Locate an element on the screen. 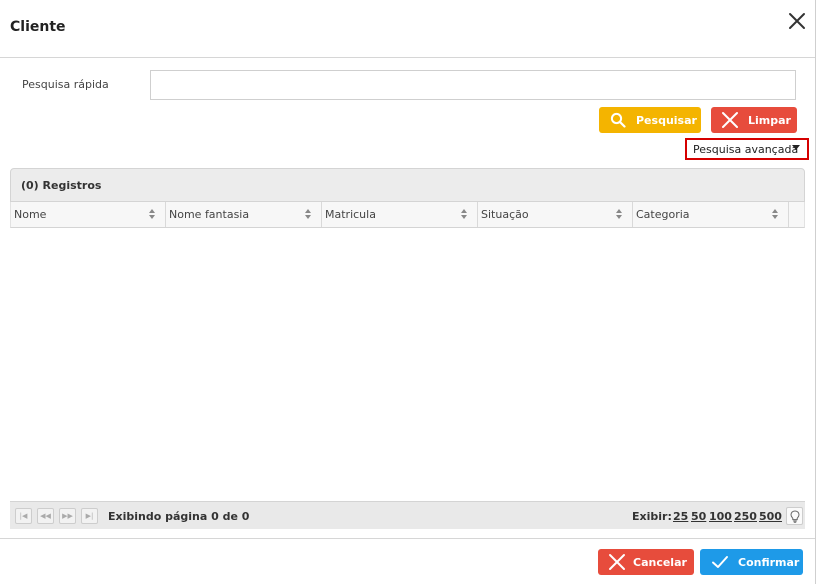 This screenshot has width=816, height=584. search-button: Pesquisar is located at coordinates (650, 120).